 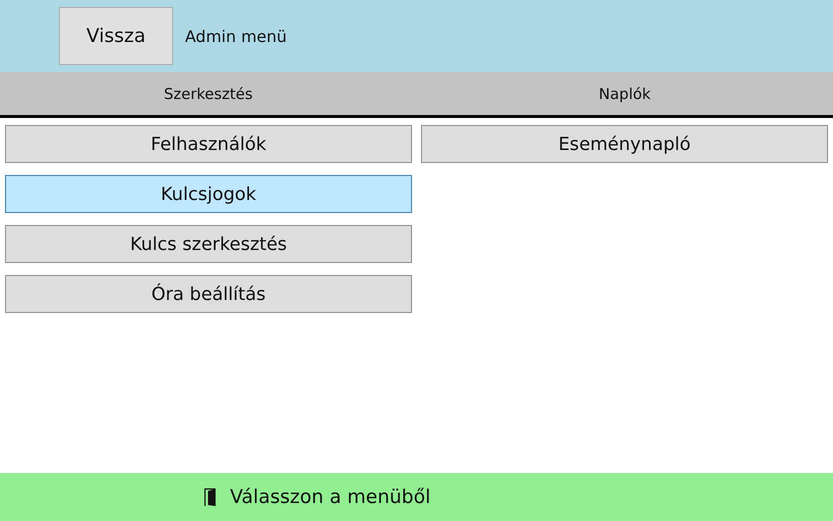 I want to click on status-text: Válasszon a menüből, so click(x=330, y=497).